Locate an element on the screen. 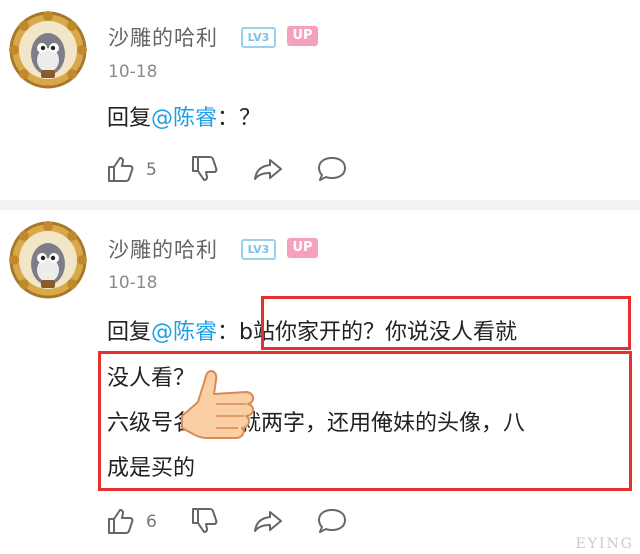  comment-colon: ： is located at coordinates (228, 332).